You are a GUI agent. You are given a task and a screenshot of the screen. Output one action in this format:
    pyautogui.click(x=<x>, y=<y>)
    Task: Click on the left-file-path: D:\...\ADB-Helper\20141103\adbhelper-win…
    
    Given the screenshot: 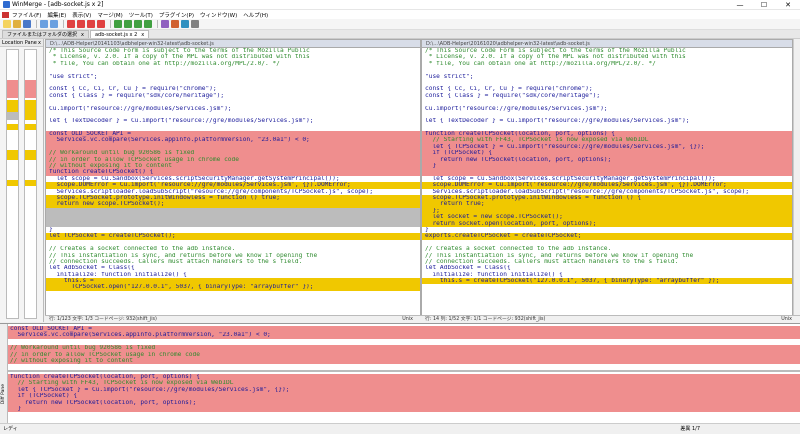 What is the action you would take?
    pyautogui.click(x=233, y=44)
    